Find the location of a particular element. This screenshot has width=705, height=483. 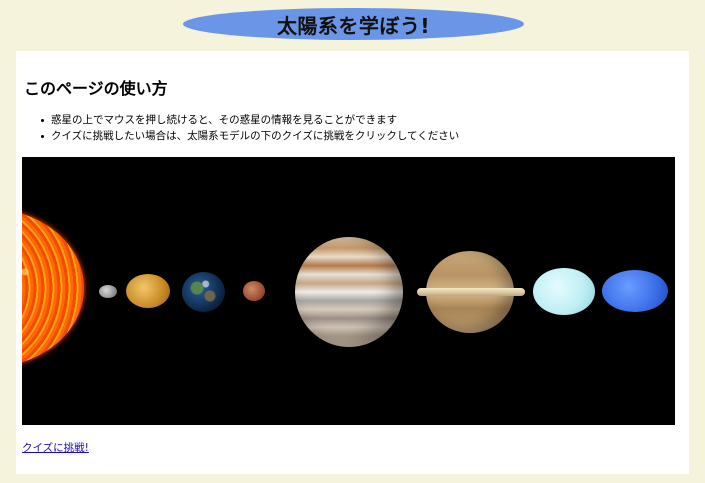

saturn-ring is located at coordinates (471, 292).